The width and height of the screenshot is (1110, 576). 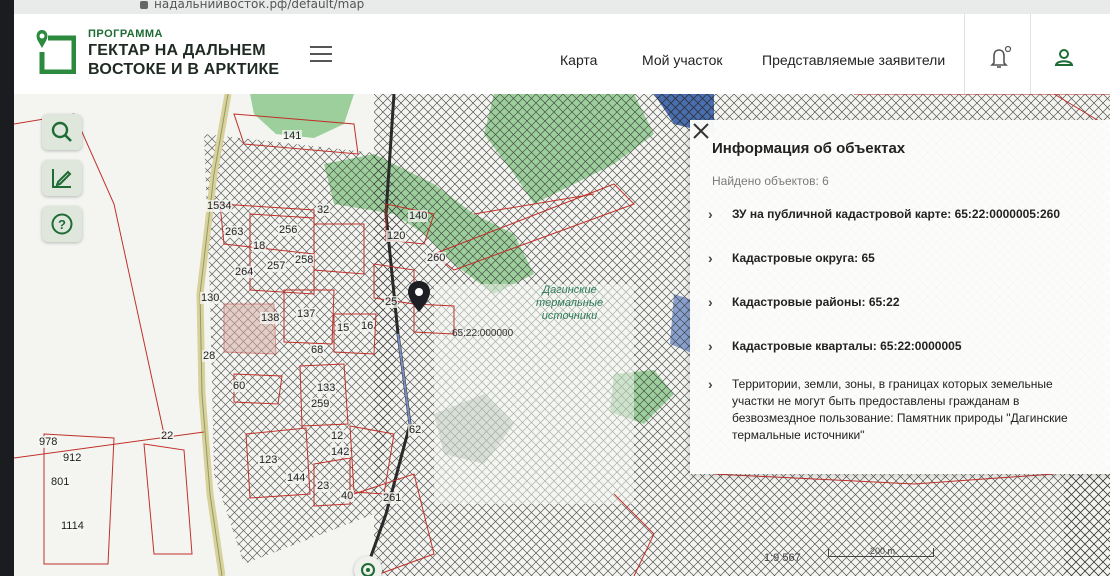 I want to click on parcel-label: 260, so click(x=436, y=258).